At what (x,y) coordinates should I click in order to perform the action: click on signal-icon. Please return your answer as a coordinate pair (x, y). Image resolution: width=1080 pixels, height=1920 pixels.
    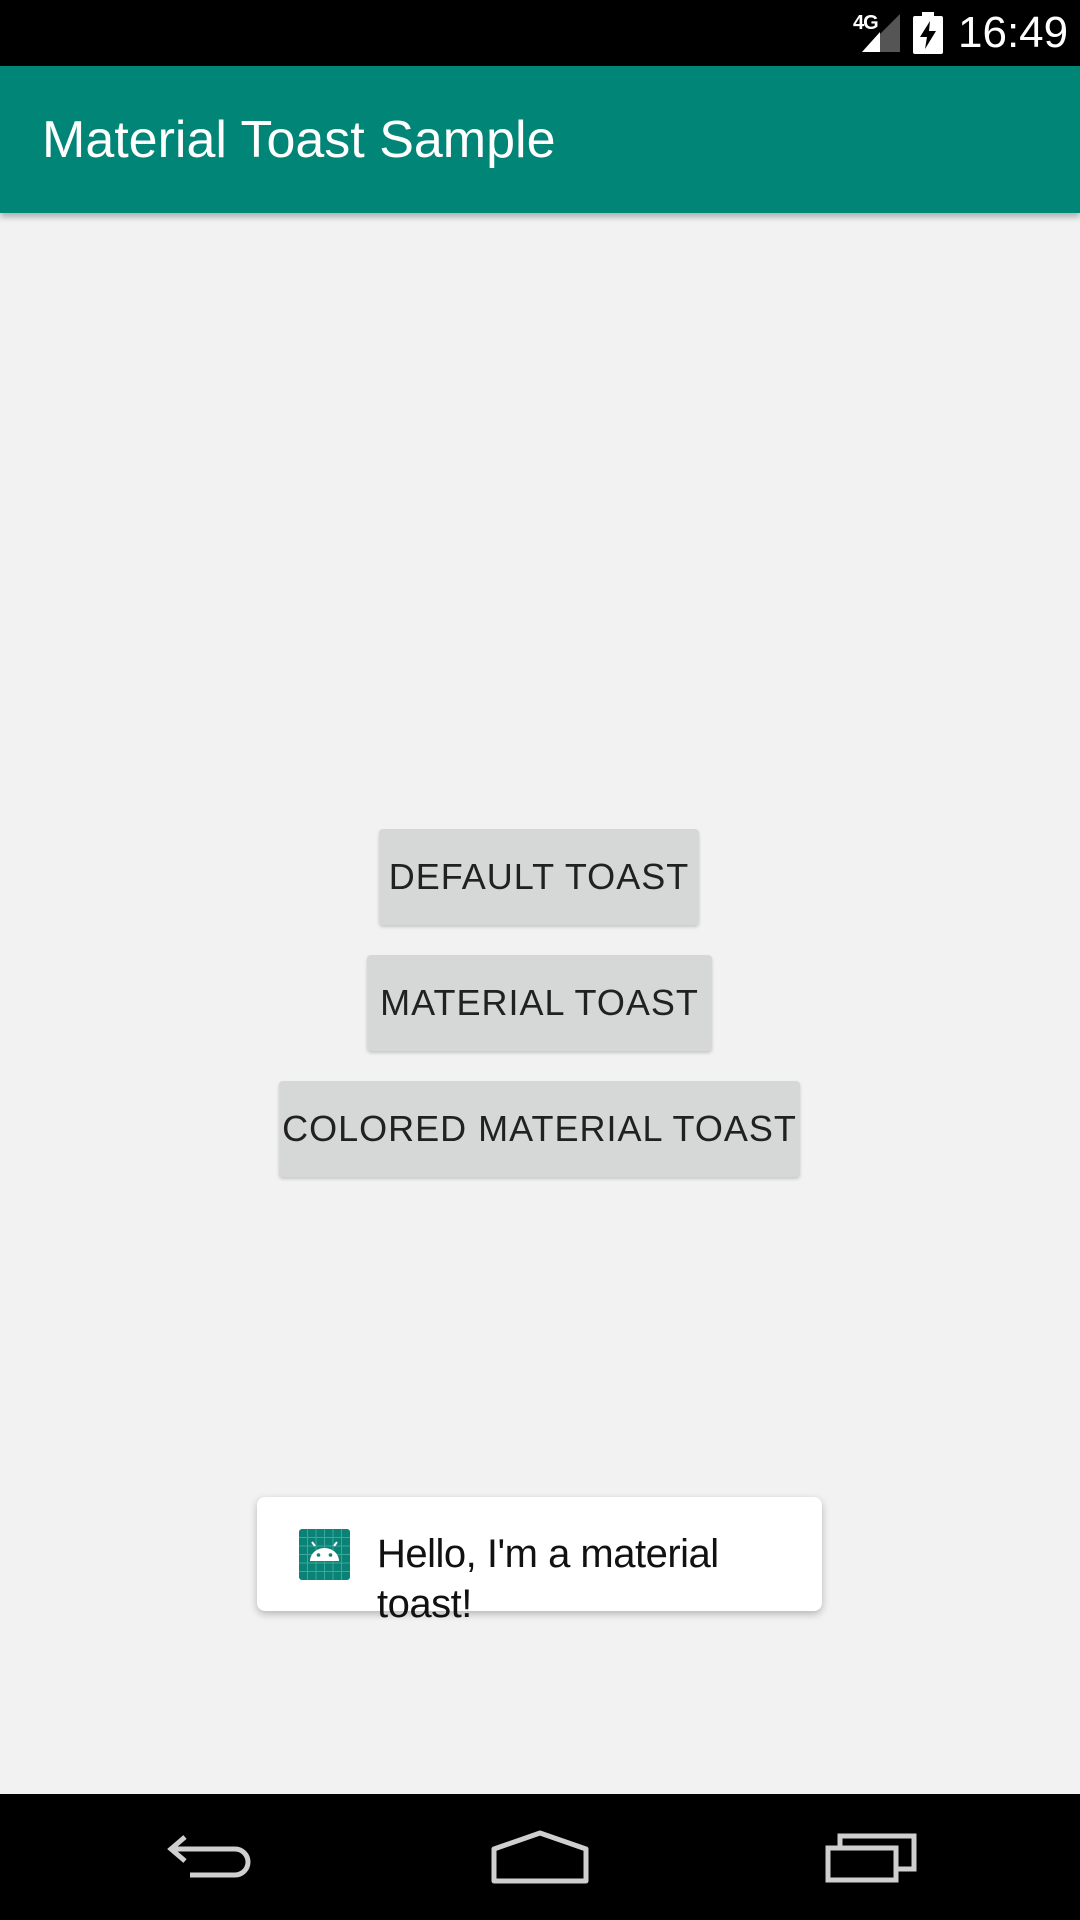
    Looking at the image, I should click on (881, 33).